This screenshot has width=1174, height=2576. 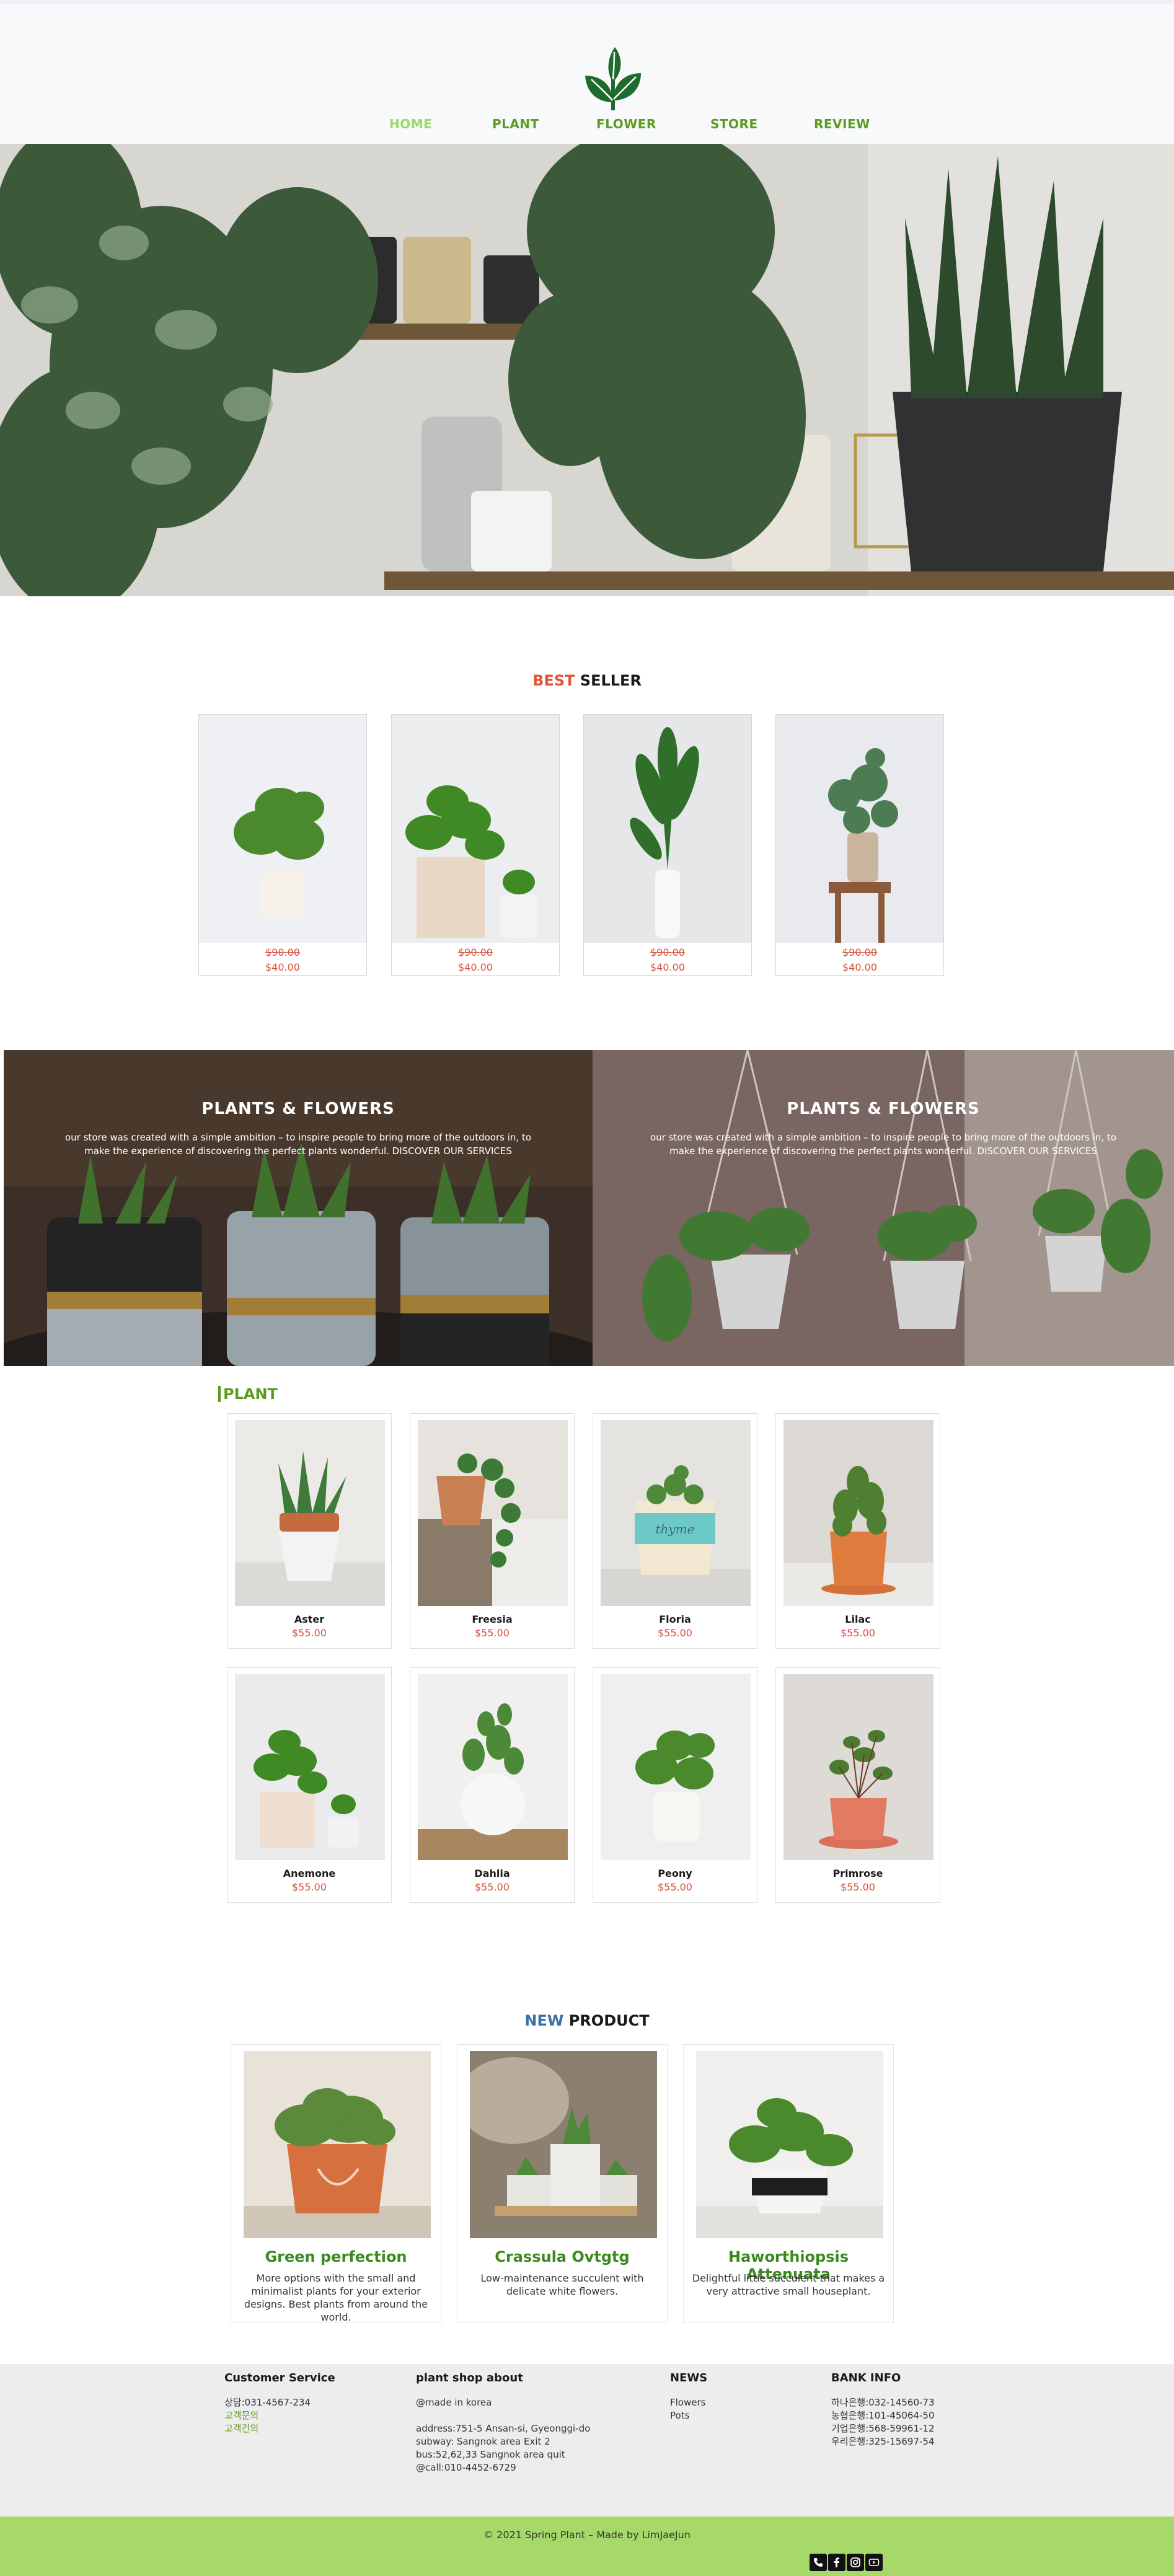 What do you see at coordinates (883, 2428) in the screenshot?
I see `footer-bank-item: 기업은행:568-59961-12` at bounding box center [883, 2428].